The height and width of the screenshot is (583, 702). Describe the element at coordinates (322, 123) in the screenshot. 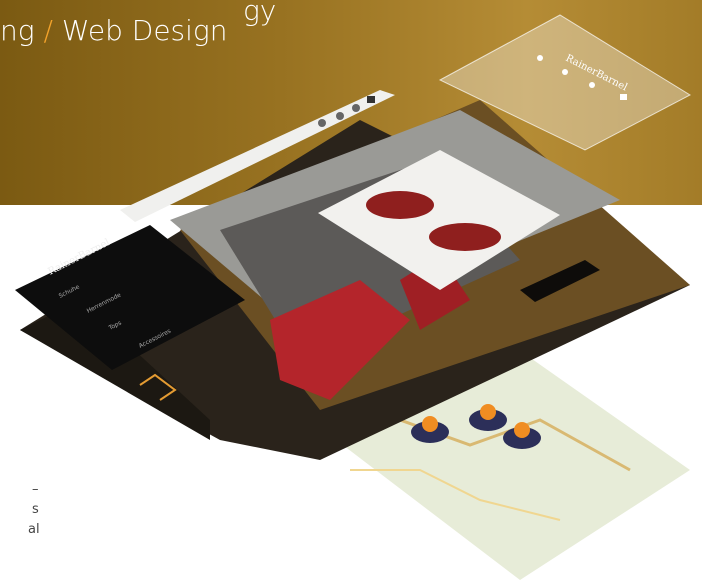

I see `user-icon` at that location.